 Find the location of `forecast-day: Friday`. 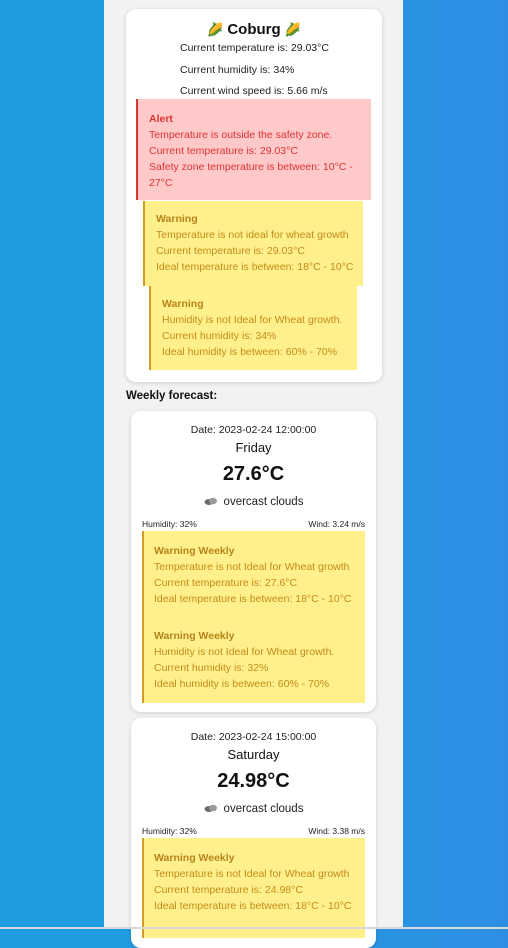

forecast-day: Friday is located at coordinates (253, 447).